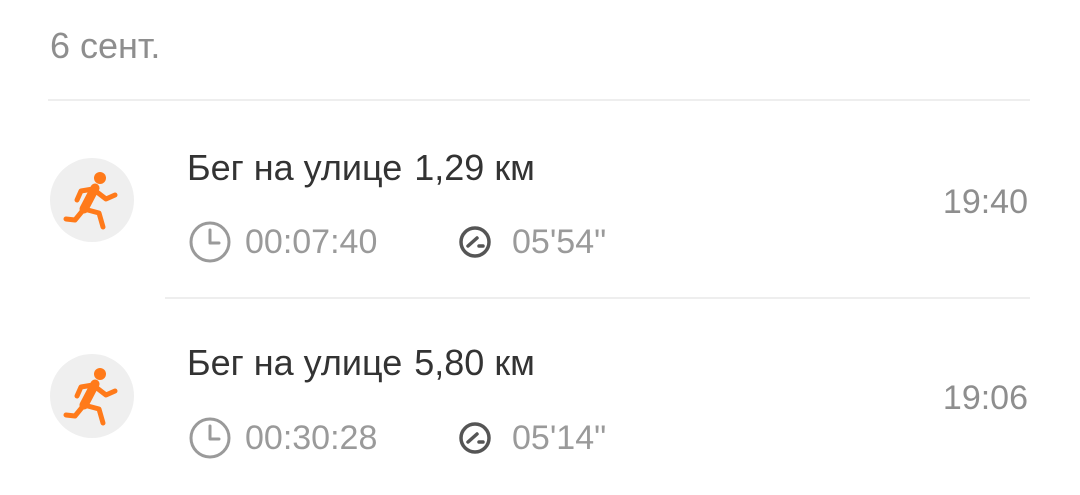  Describe the element at coordinates (311, 242) in the screenshot. I see `workout-duration: 00:07:40` at that location.